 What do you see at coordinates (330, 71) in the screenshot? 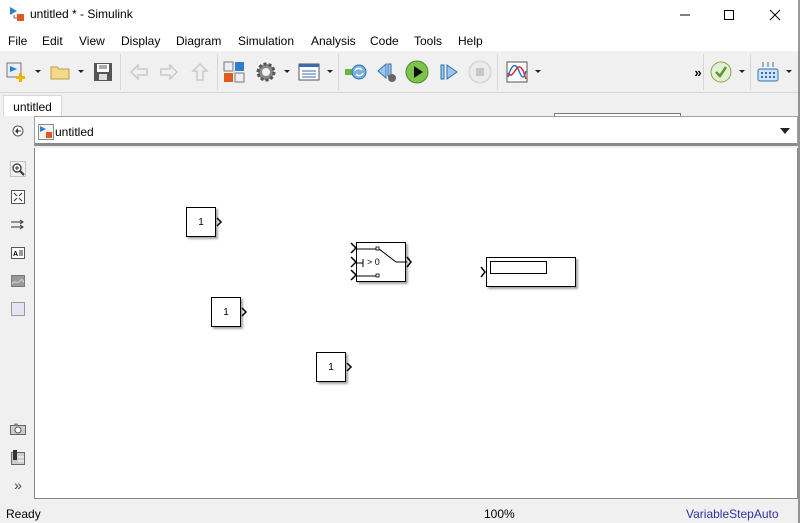
I see `model-explorer-dropdown` at bounding box center [330, 71].